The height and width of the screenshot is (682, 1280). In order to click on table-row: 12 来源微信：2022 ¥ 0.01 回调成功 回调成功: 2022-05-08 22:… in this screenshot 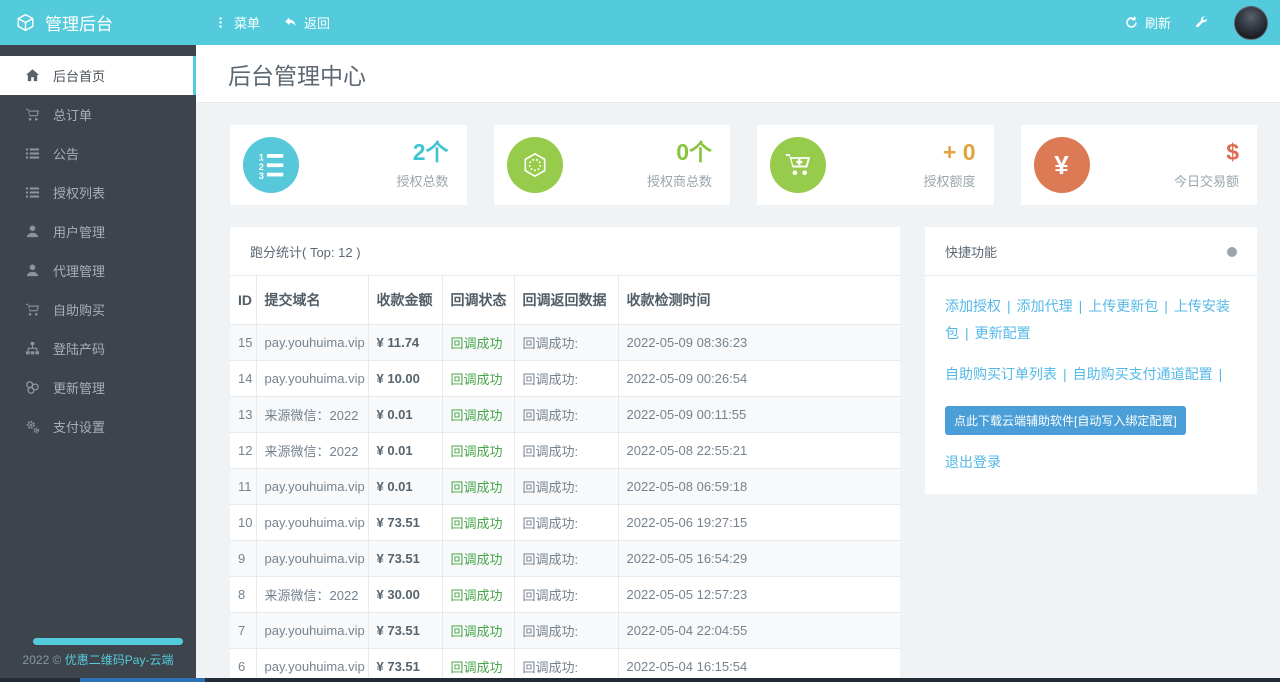, I will do `click(565, 450)`.